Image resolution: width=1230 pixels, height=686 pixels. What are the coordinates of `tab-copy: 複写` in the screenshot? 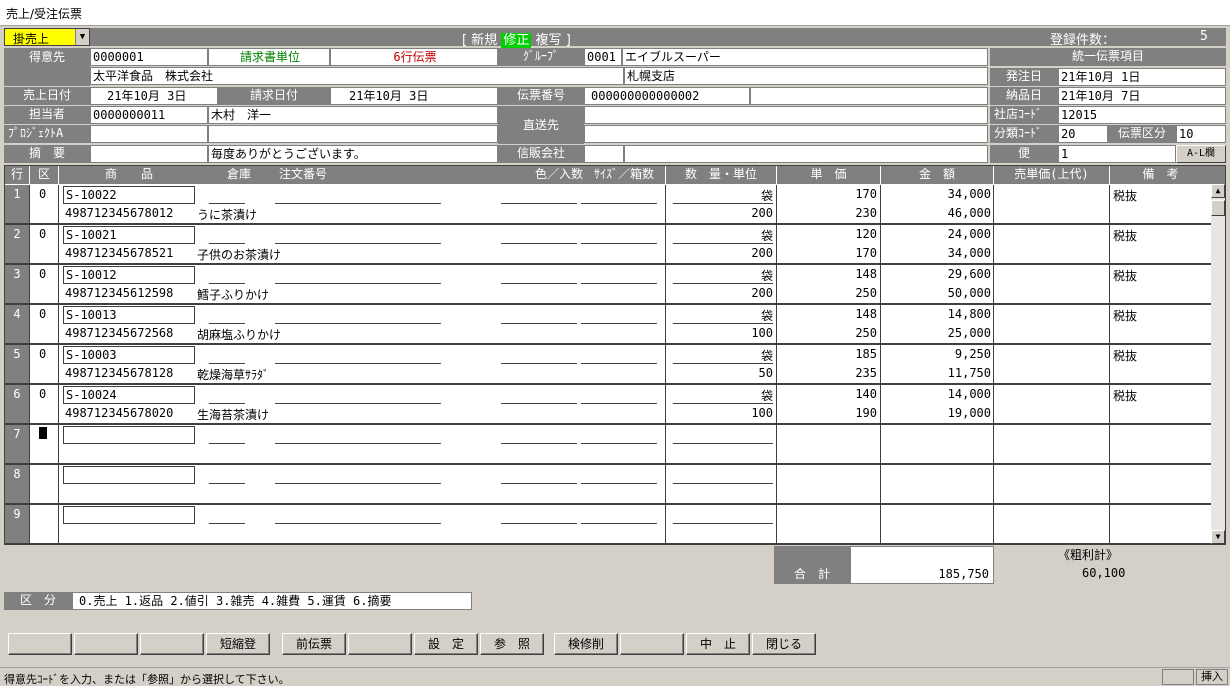 It's located at (549, 40).